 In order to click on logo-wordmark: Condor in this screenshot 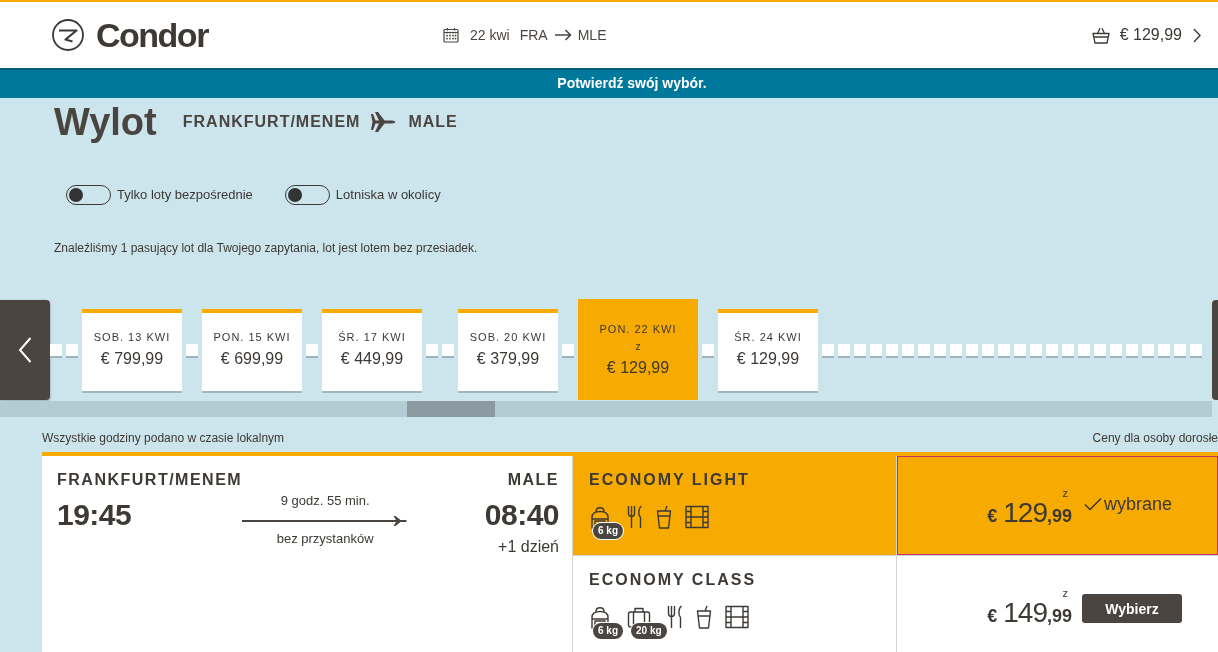, I will do `click(152, 35)`.